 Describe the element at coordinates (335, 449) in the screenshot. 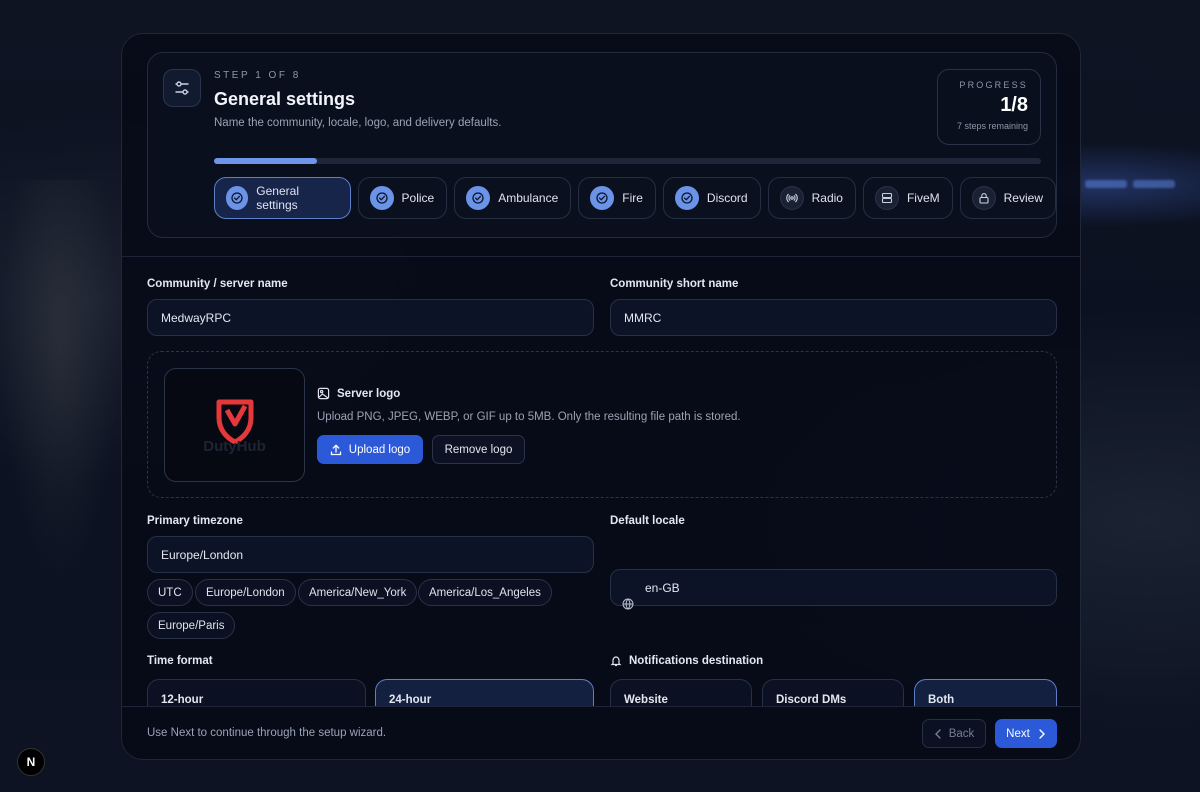

I see `upload-icon` at that location.